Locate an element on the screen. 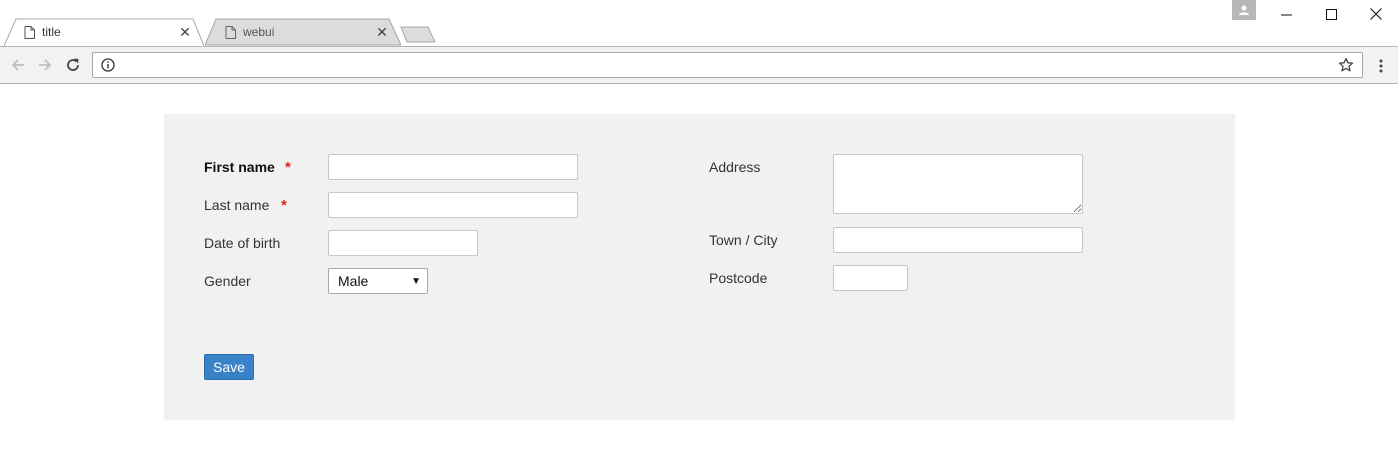 Image resolution: width=1398 pixels, height=462 pixels. tab-label: title is located at coordinates (51, 32).